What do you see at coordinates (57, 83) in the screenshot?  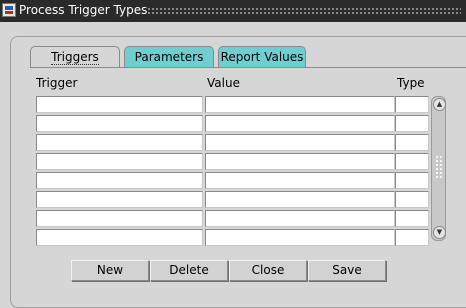 I see `column-header-trigger: Trigger` at bounding box center [57, 83].